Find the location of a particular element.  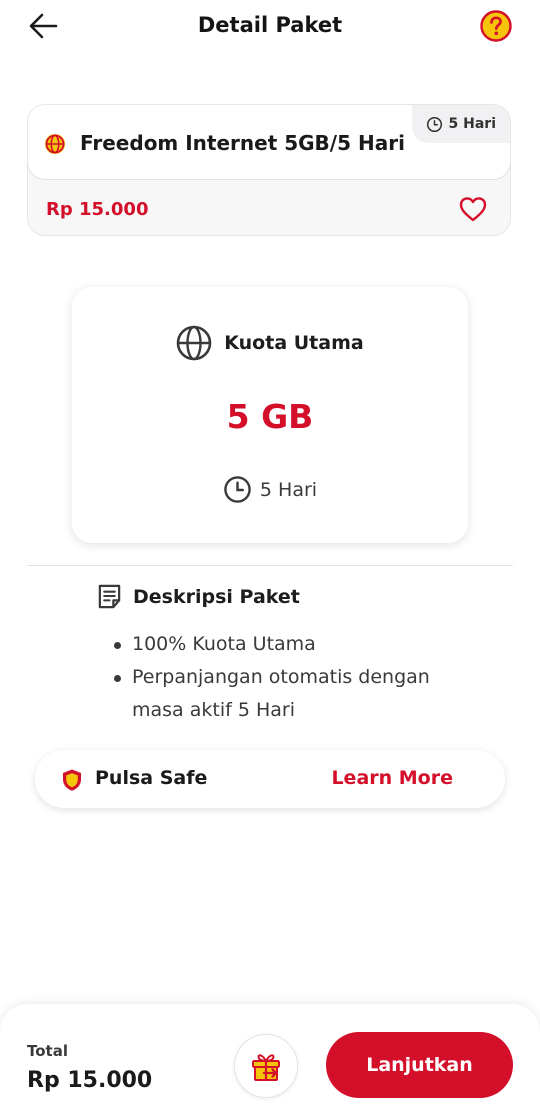

quota-duration: 5 Hari is located at coordinates (270, 489).